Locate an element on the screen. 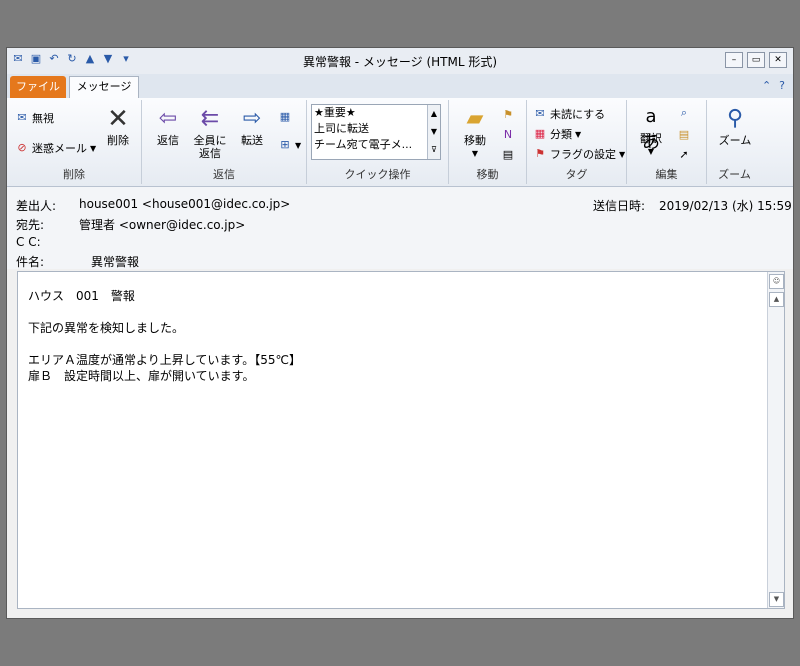 This screenshot has height=666, width=800. sent-value: 2019/02/13 (水) 15:59 is located at coordinates (725, 206).